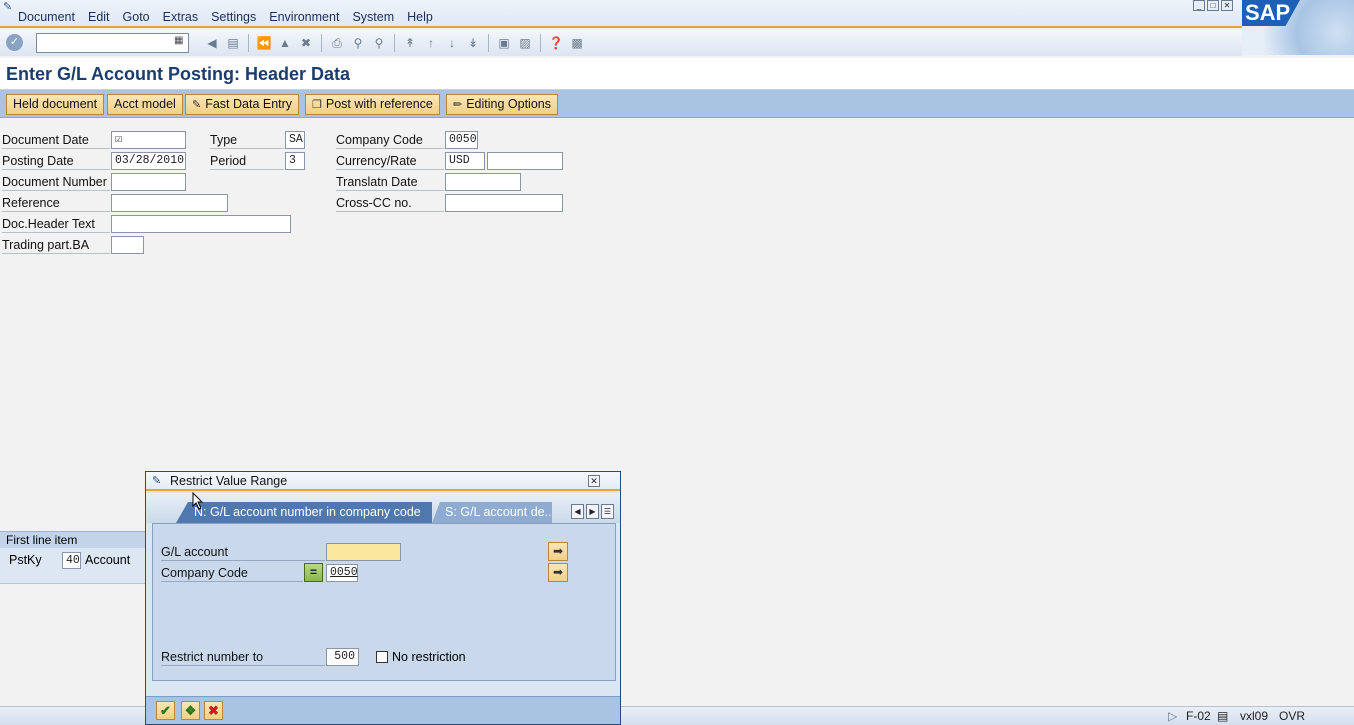  Describe the element at coordinates (304, 17) in the screenshot. I see `menu-environment: Environment` at that location.